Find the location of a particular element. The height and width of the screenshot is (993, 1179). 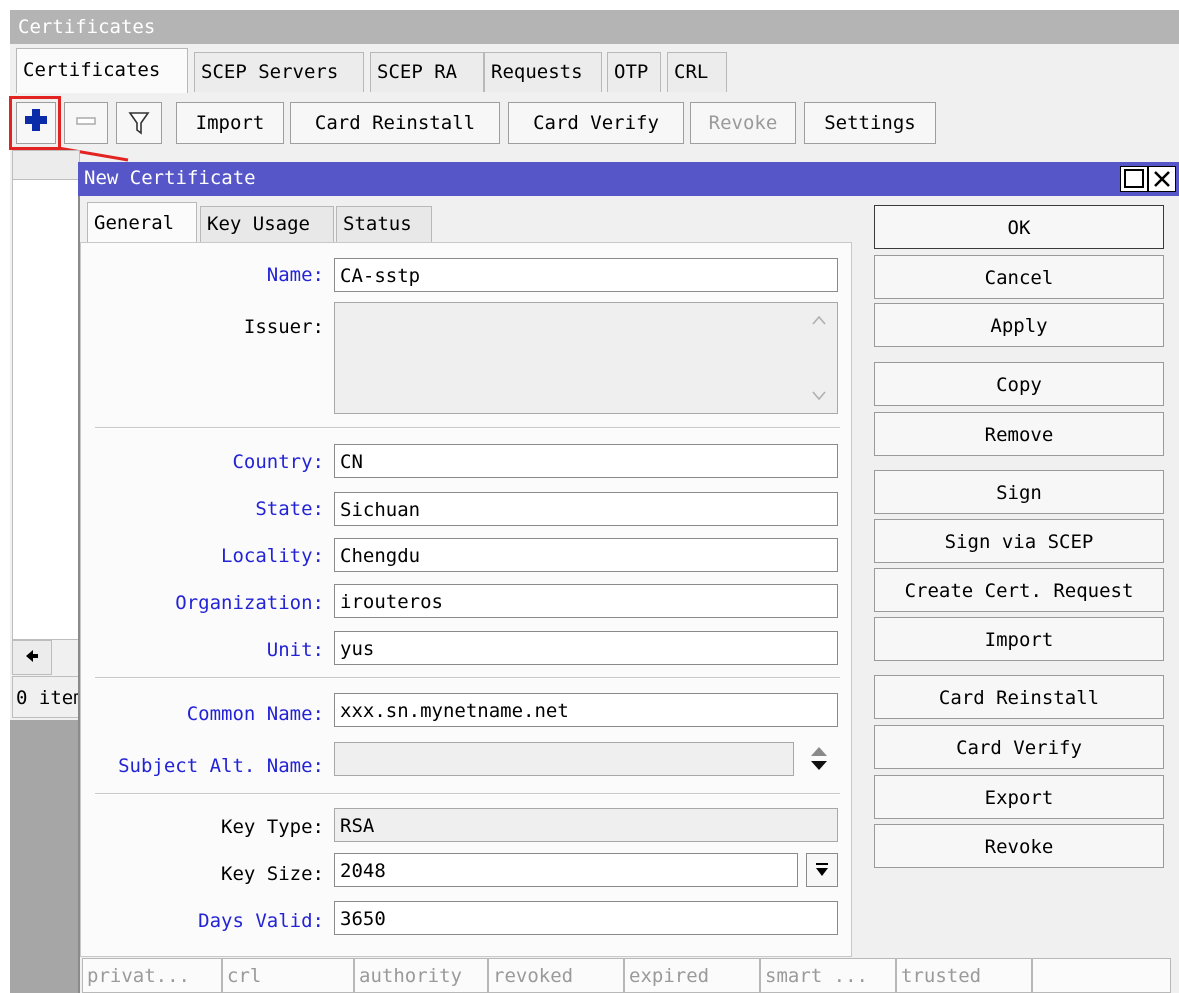

issuer-label: Issuer: is located at coordinates (283, 327).